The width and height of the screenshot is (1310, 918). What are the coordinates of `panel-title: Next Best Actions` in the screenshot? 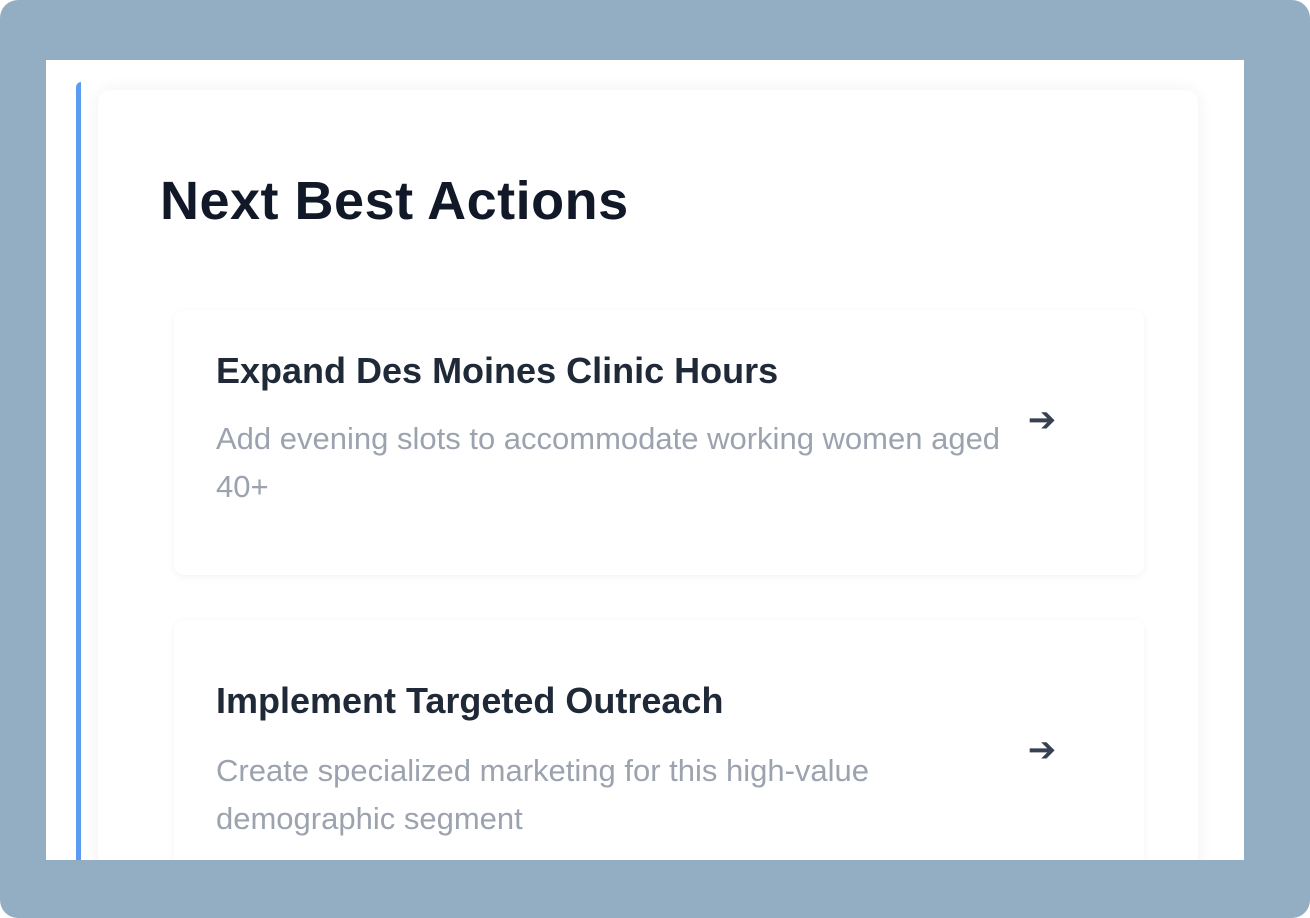 It's located at (394, 201).